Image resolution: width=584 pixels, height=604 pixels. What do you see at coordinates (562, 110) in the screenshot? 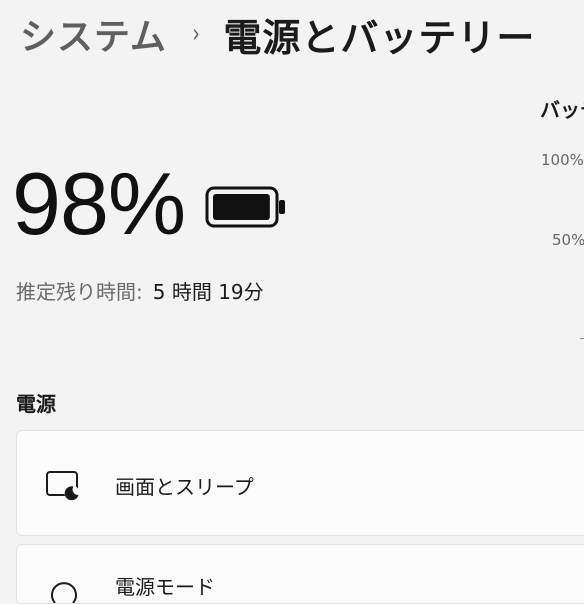
I see `battery-chart-title: バッテリー` at bounding box center [562, 110].